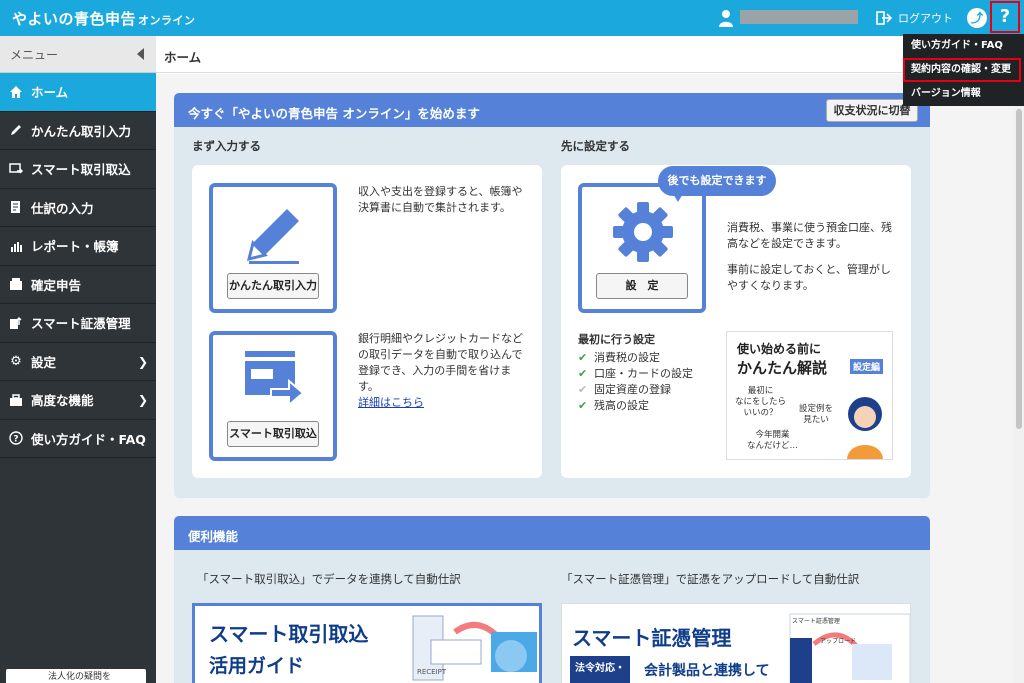 The image size is (1024, 683). I want to click on page-scrollbar, so click(1019, 378).